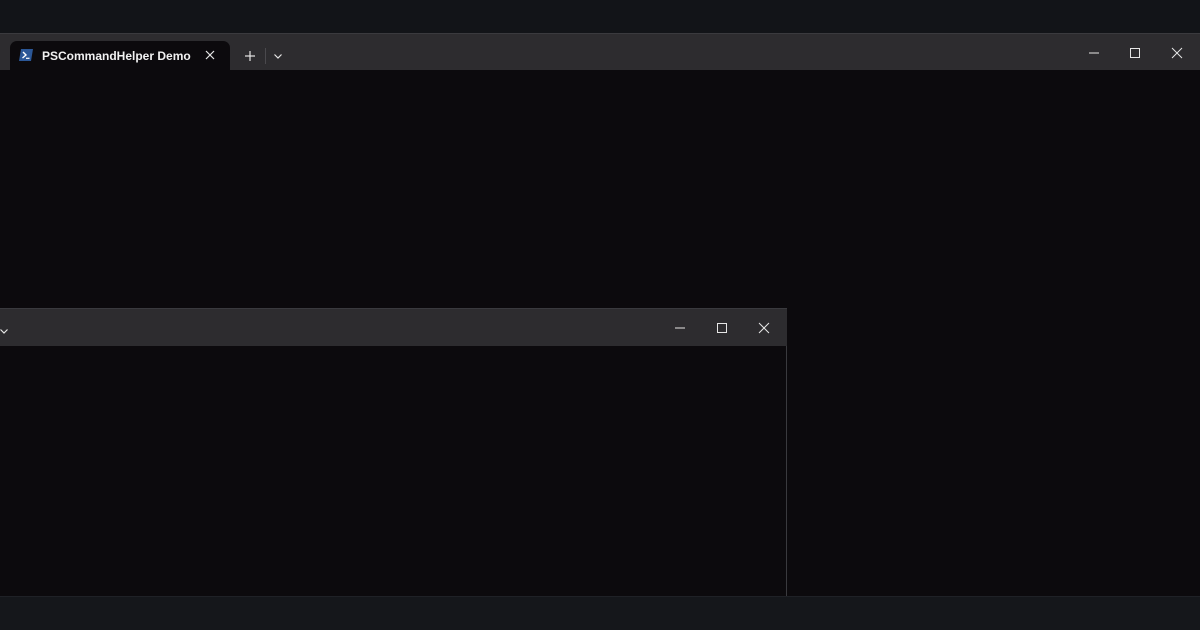 This screenshot has width=1200, height=630. I want to click on tab-pscommandhelper-demo: PSCommandHelper Demo, so click(120, 56).